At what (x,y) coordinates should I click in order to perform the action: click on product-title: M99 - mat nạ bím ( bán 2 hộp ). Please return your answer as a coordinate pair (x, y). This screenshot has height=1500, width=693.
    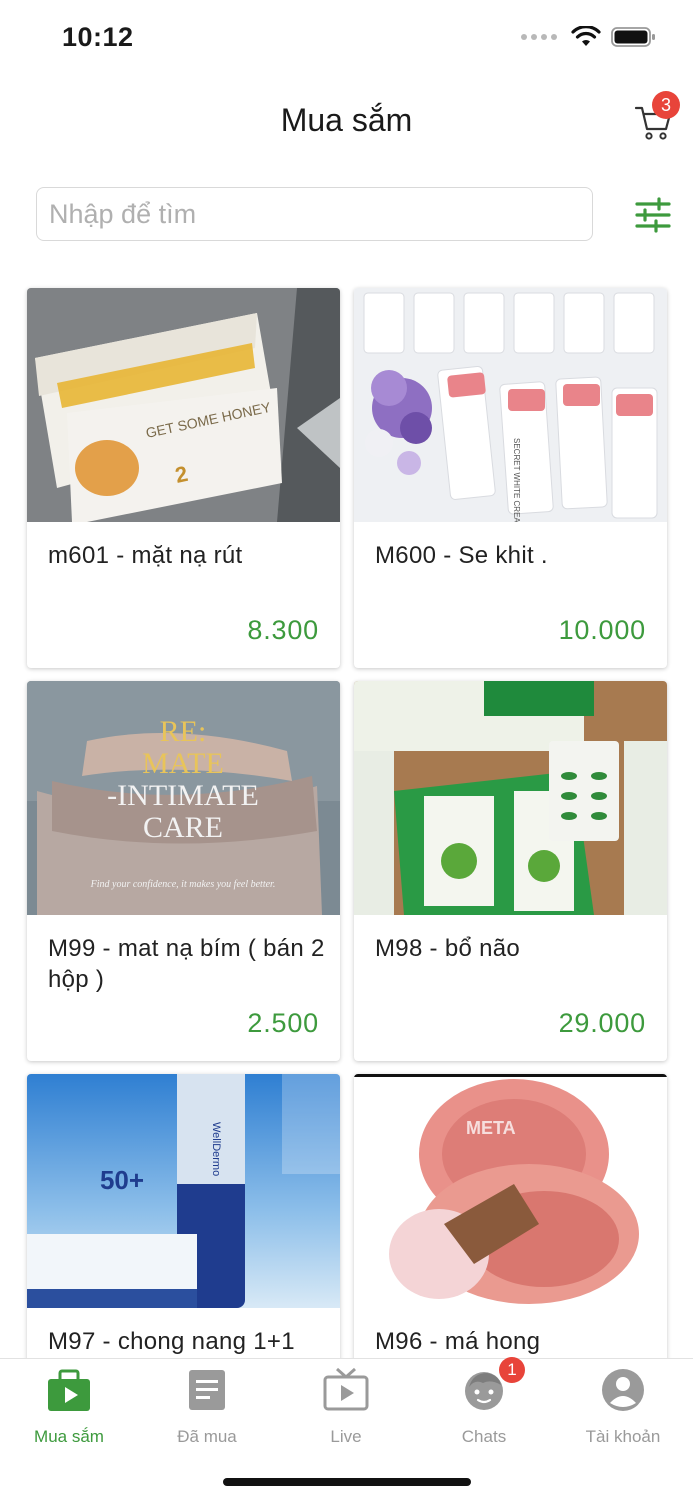
    Looking at the image, I should click on (186, 964).